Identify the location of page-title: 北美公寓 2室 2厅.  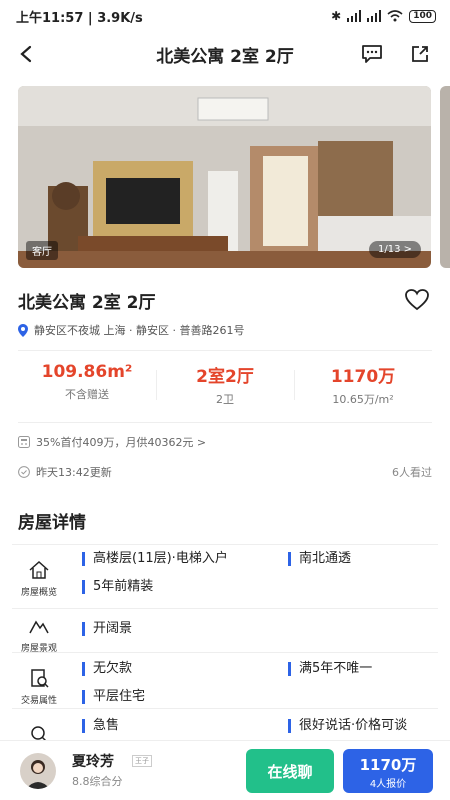
(225, 56).